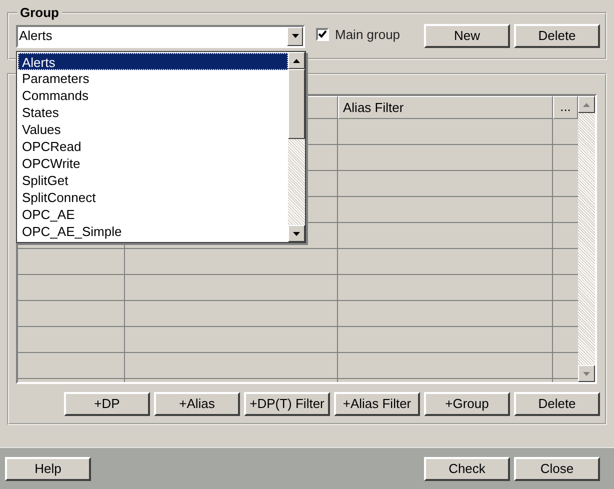  What do you see at coordinates (153, 61) in the screenshot?
I see `dropdown-item: Alerts` at bounding box center [153, 61].